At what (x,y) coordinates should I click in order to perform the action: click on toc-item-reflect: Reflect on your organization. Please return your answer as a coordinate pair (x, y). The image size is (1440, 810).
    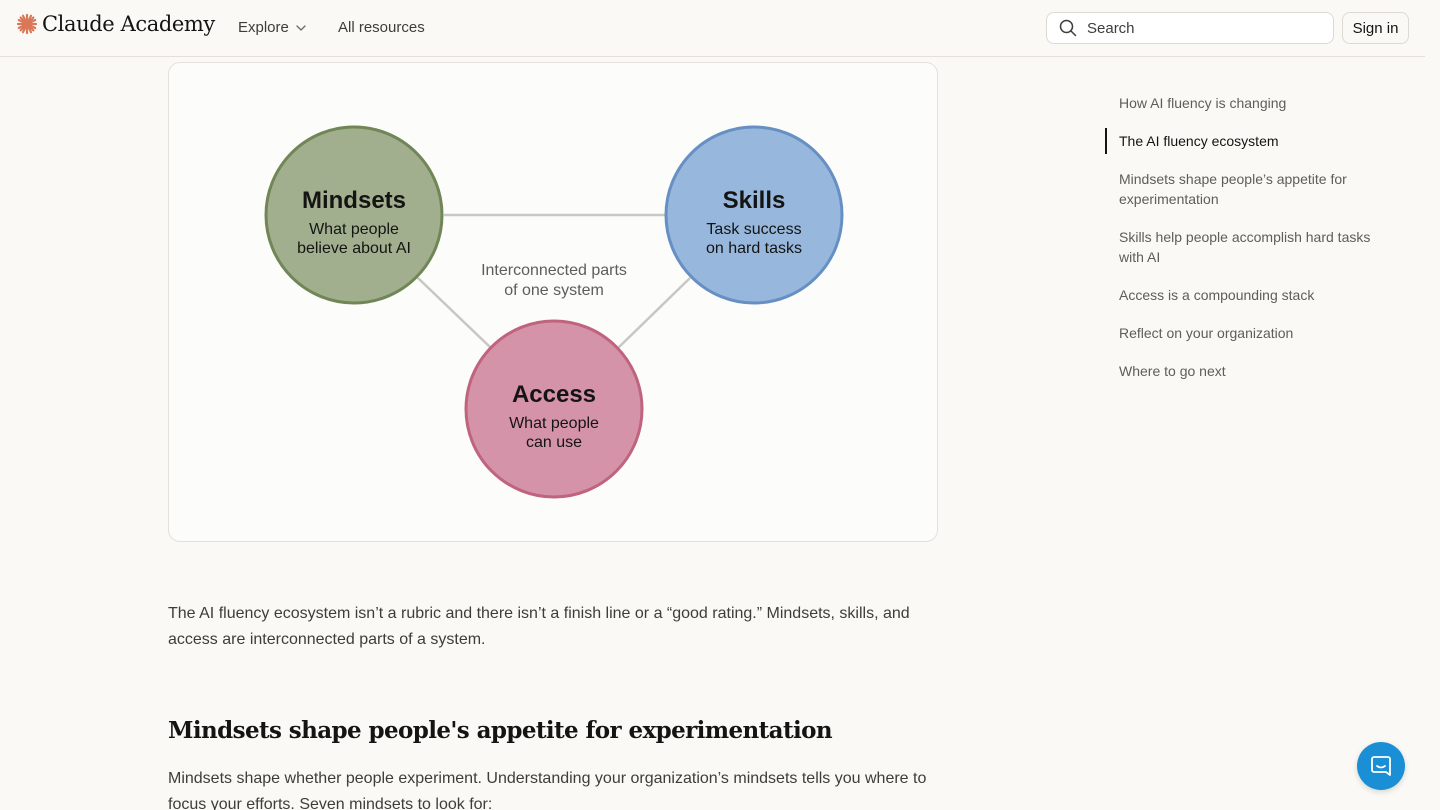
    Looking at the image, I should click on (1250, 333).